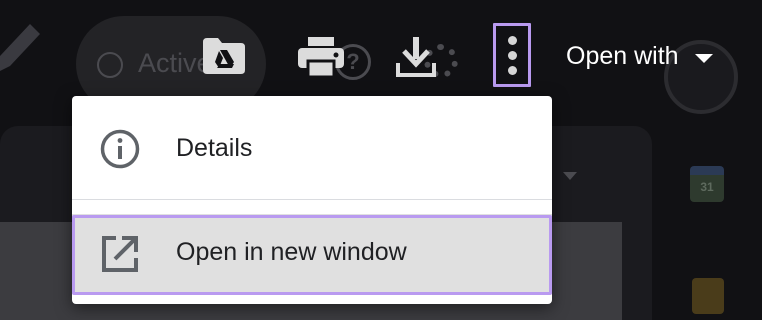  Describe the element at coordinates (321, 57) in the screenshot. I see `printer-icon` at that location.